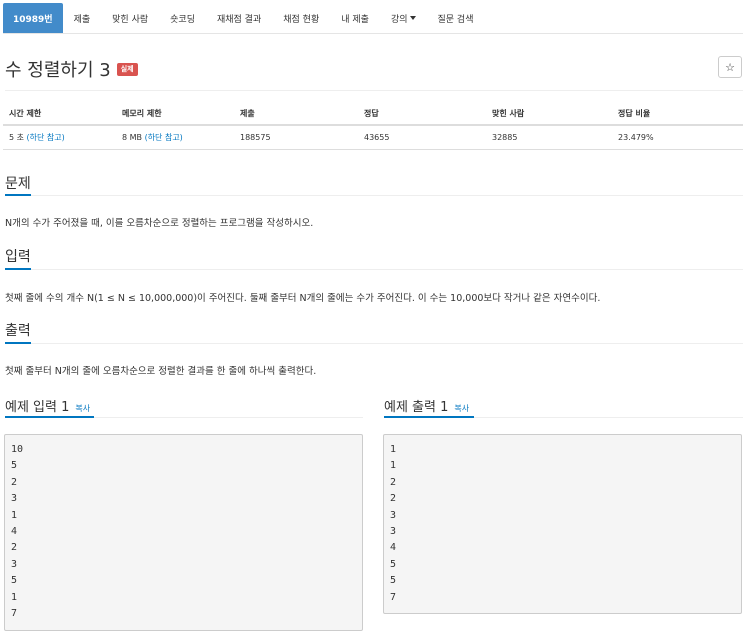 Image resolution: width=750 pixels, height=634 pixels. What do you see at coordinates (636, 137) in the screenshot?
I see `ratio-value: 23.479%` at bounding box center [636, 137].